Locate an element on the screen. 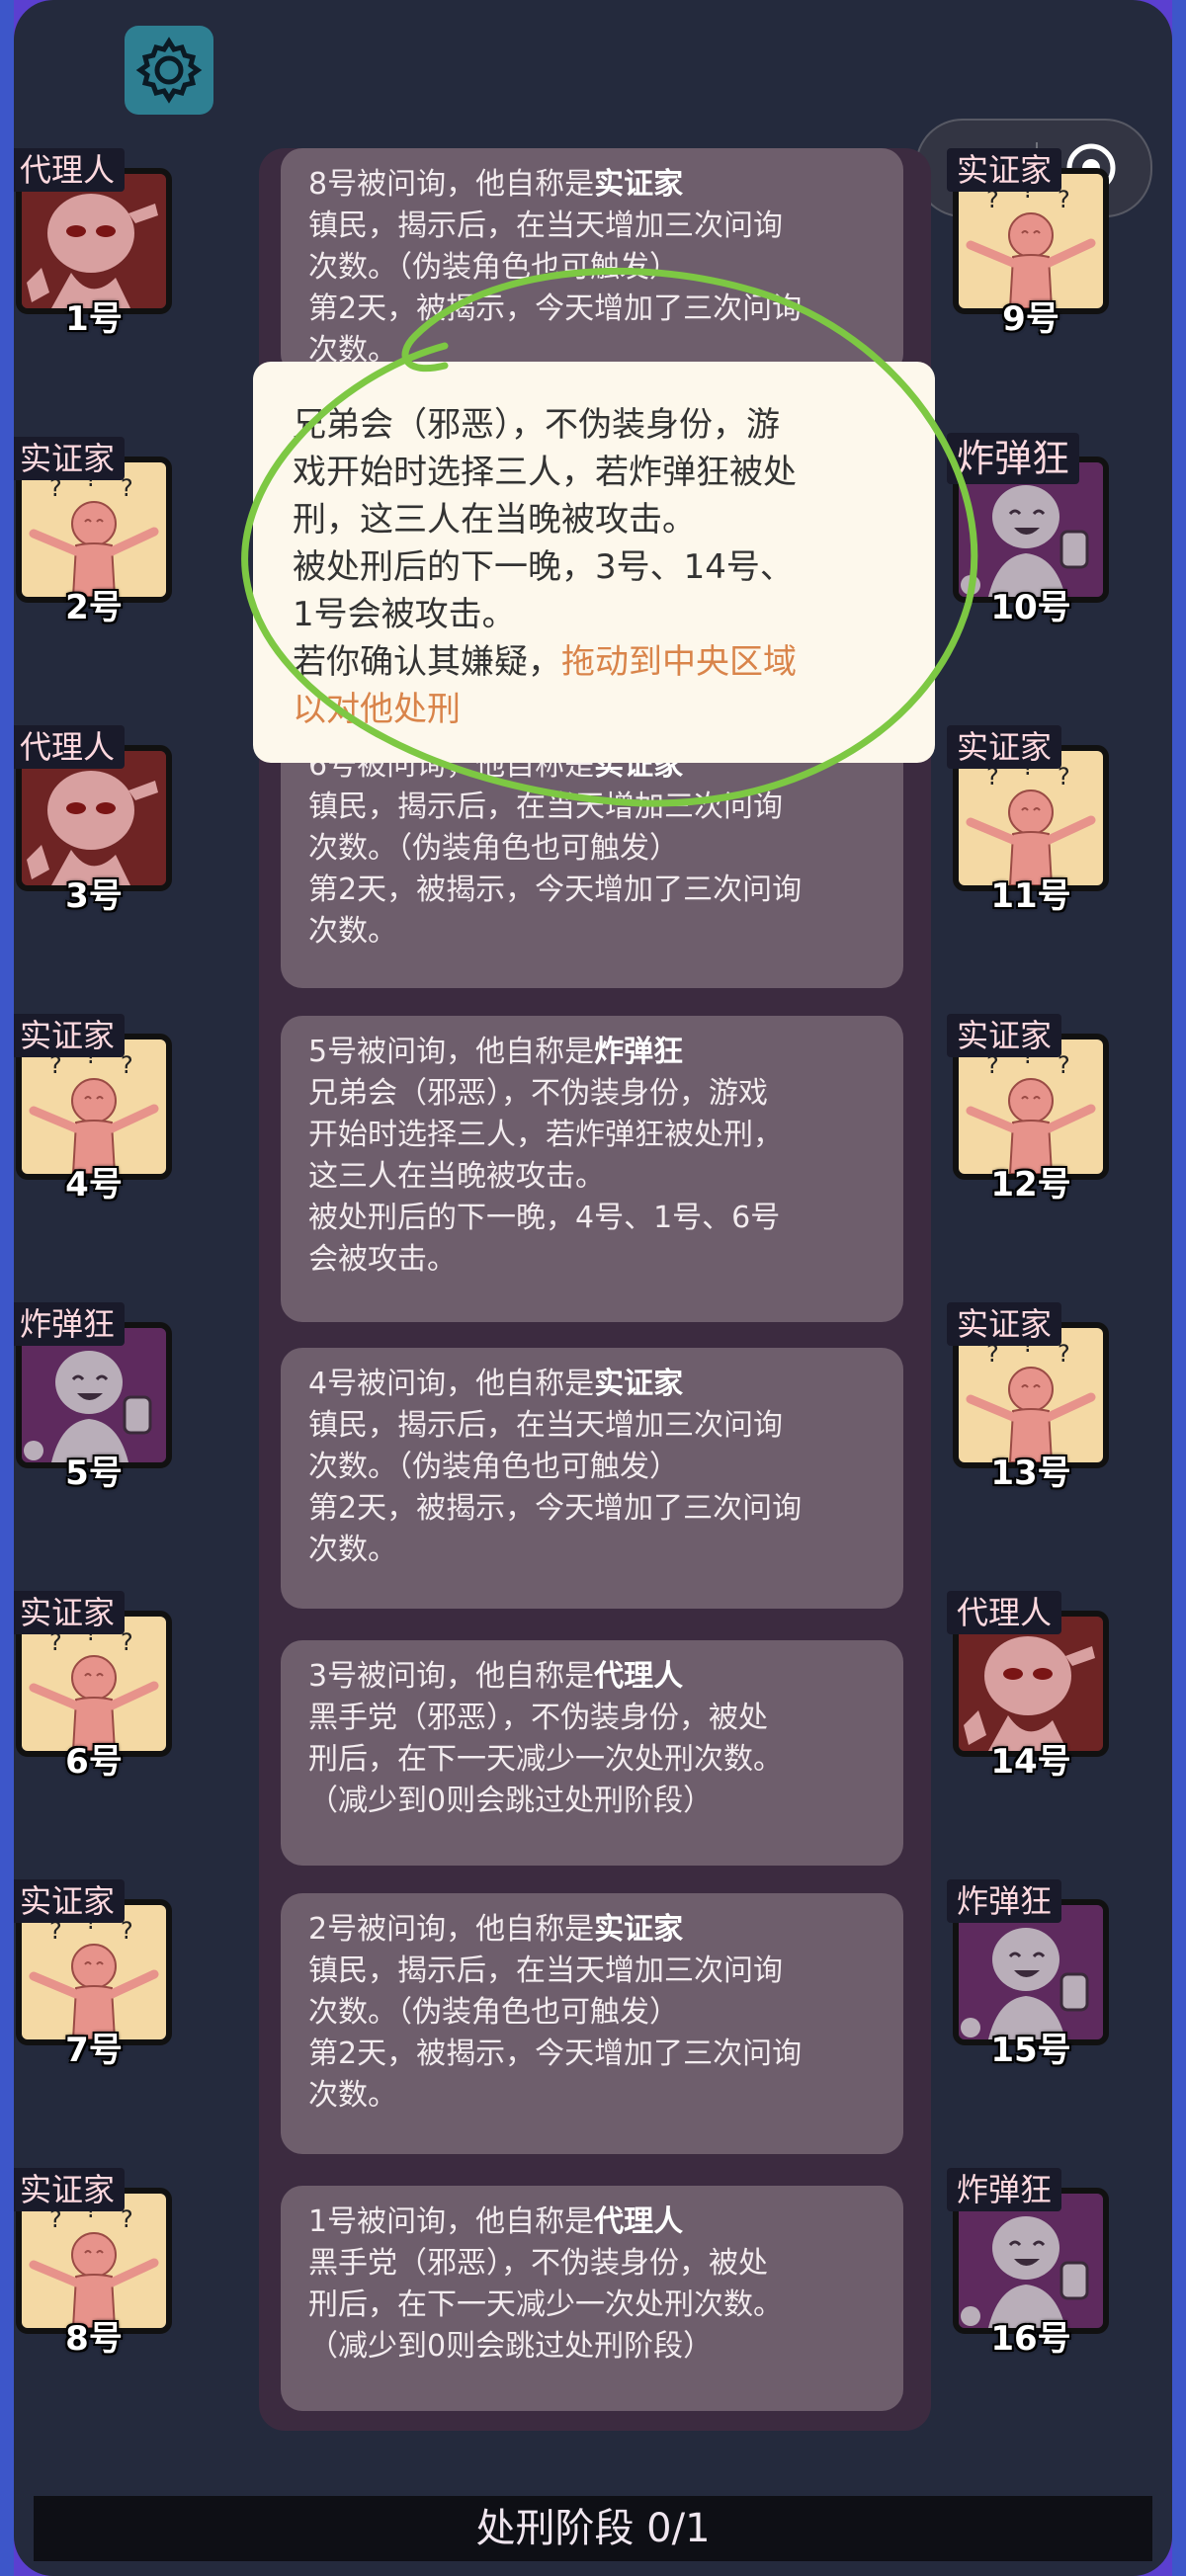 The width and height of the screenshot is (1186, 2576). log-intro: 5号被问询，他自称是 is located at coordinates (451, 1052).